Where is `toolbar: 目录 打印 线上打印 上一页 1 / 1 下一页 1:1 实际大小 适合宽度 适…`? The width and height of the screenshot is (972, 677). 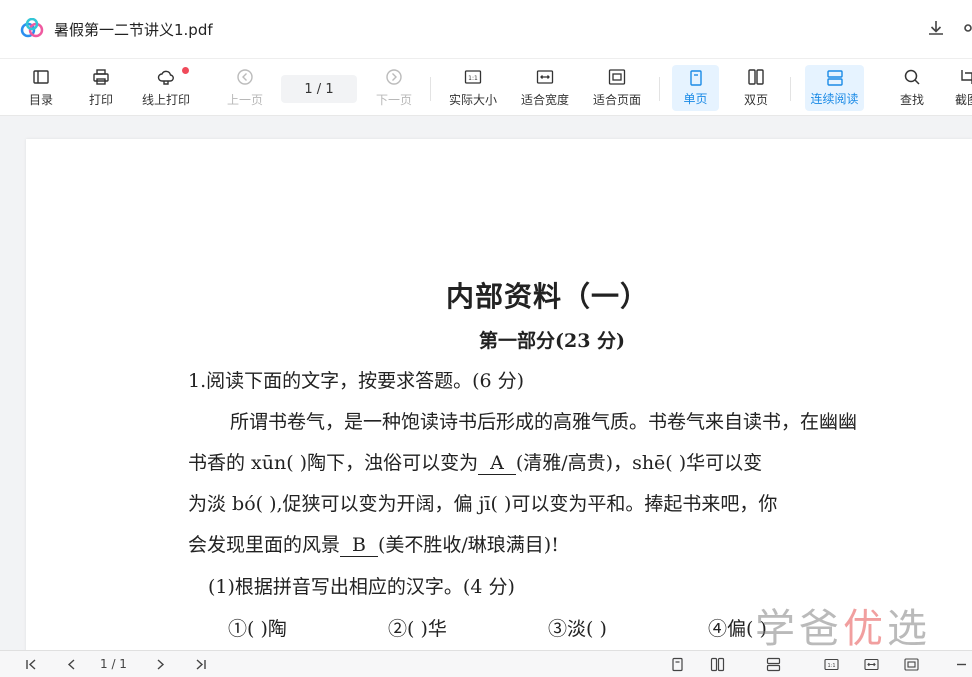
toolbar: 目录 打印 线上打印 上一页 1 / 1 下一页 1:1 实际大小 适合宽度 适… is located at coordinates (486, 87).